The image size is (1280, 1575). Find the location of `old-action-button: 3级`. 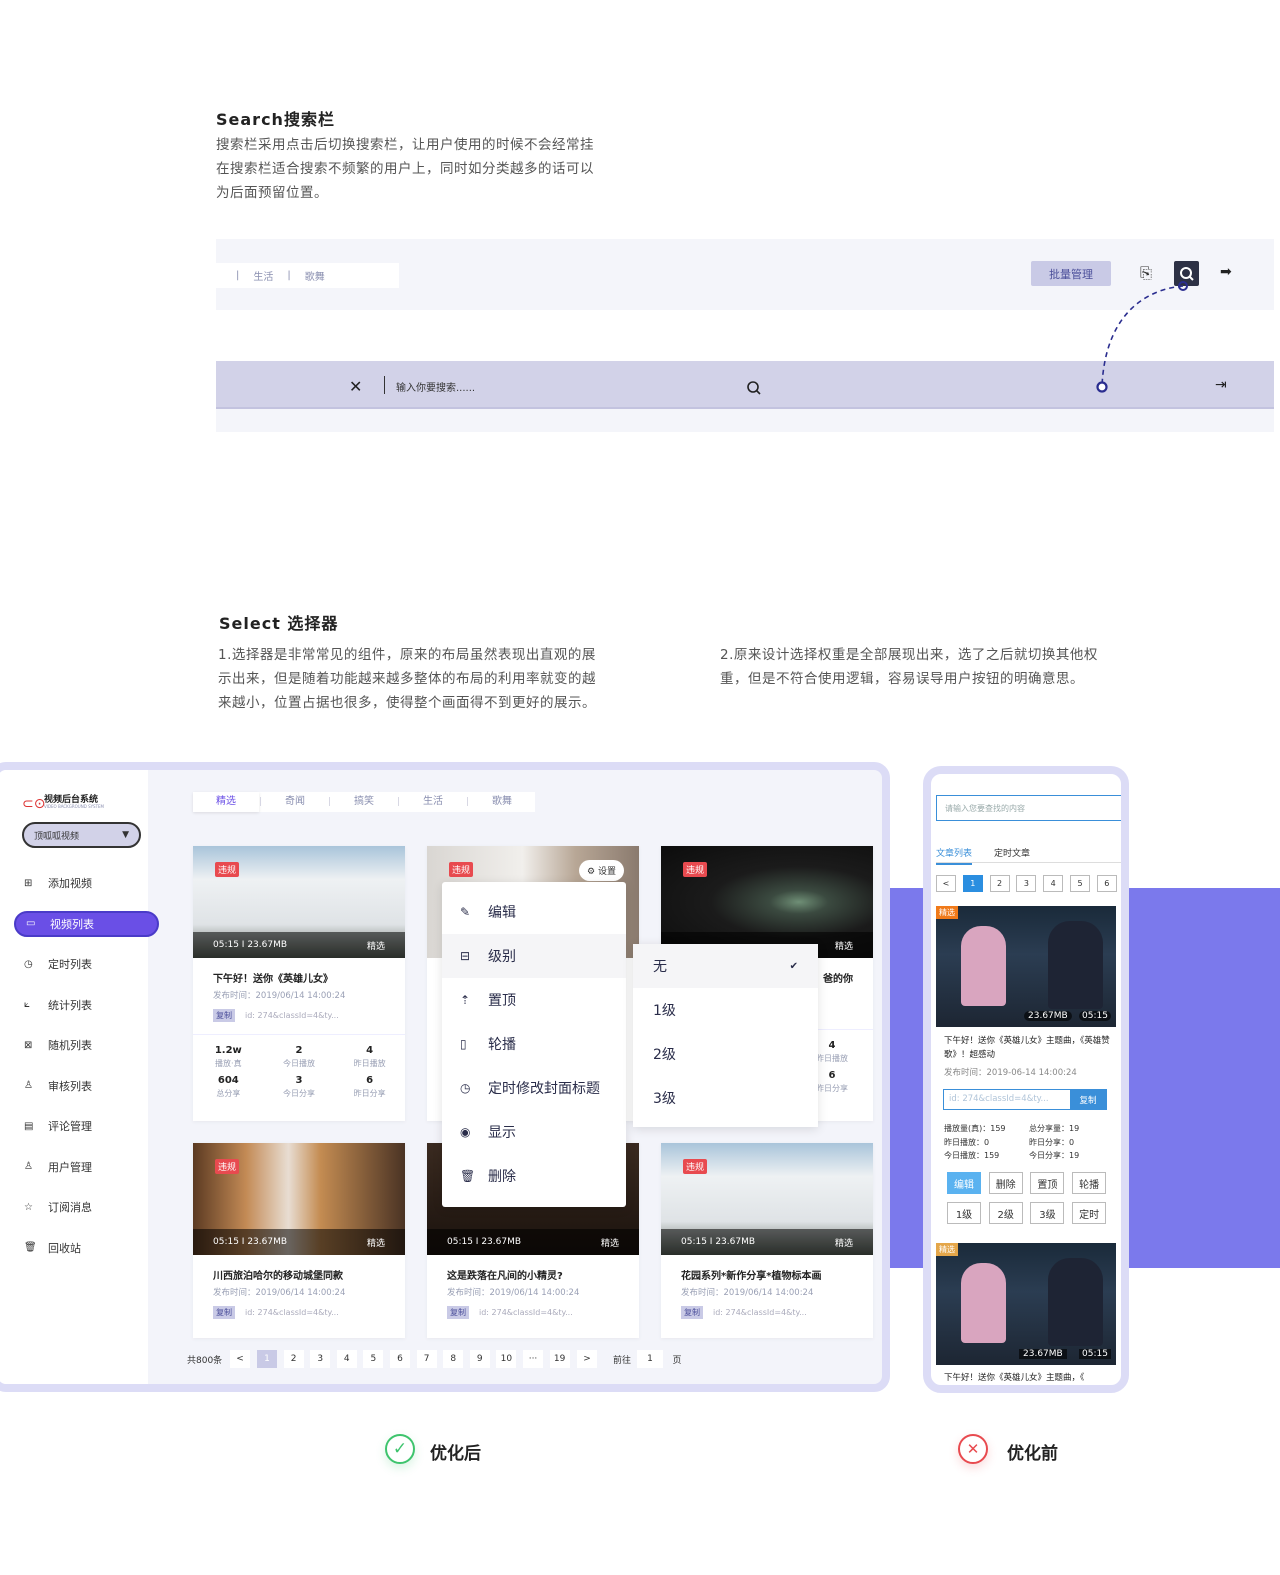

old-action-button: 3级 is located at coordinates (1047, 1213).